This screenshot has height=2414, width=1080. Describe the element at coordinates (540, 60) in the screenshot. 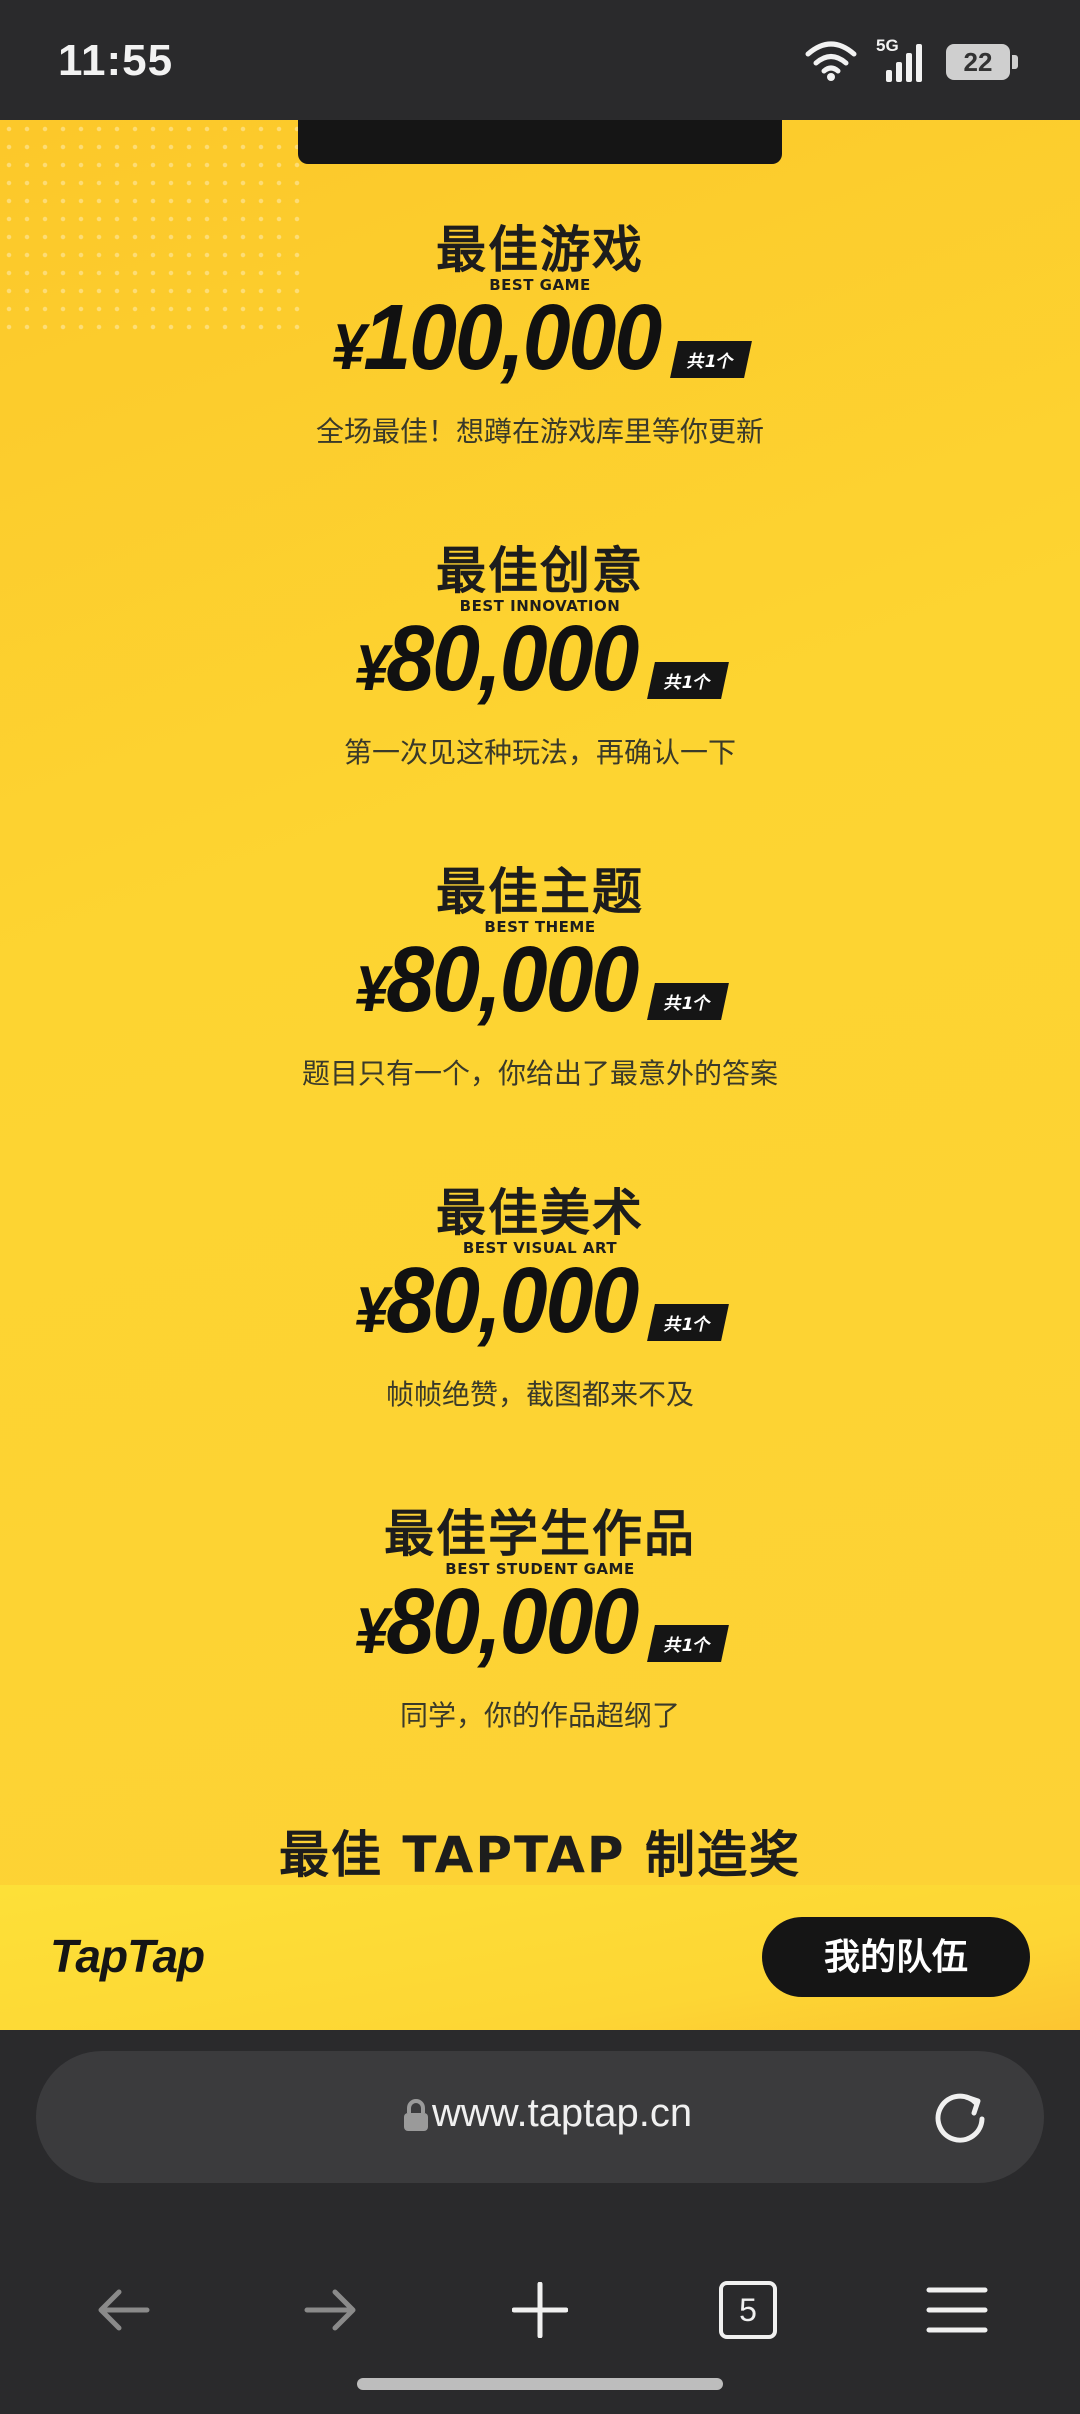

I see `status-bar: 11:55 5G 22` at that location.